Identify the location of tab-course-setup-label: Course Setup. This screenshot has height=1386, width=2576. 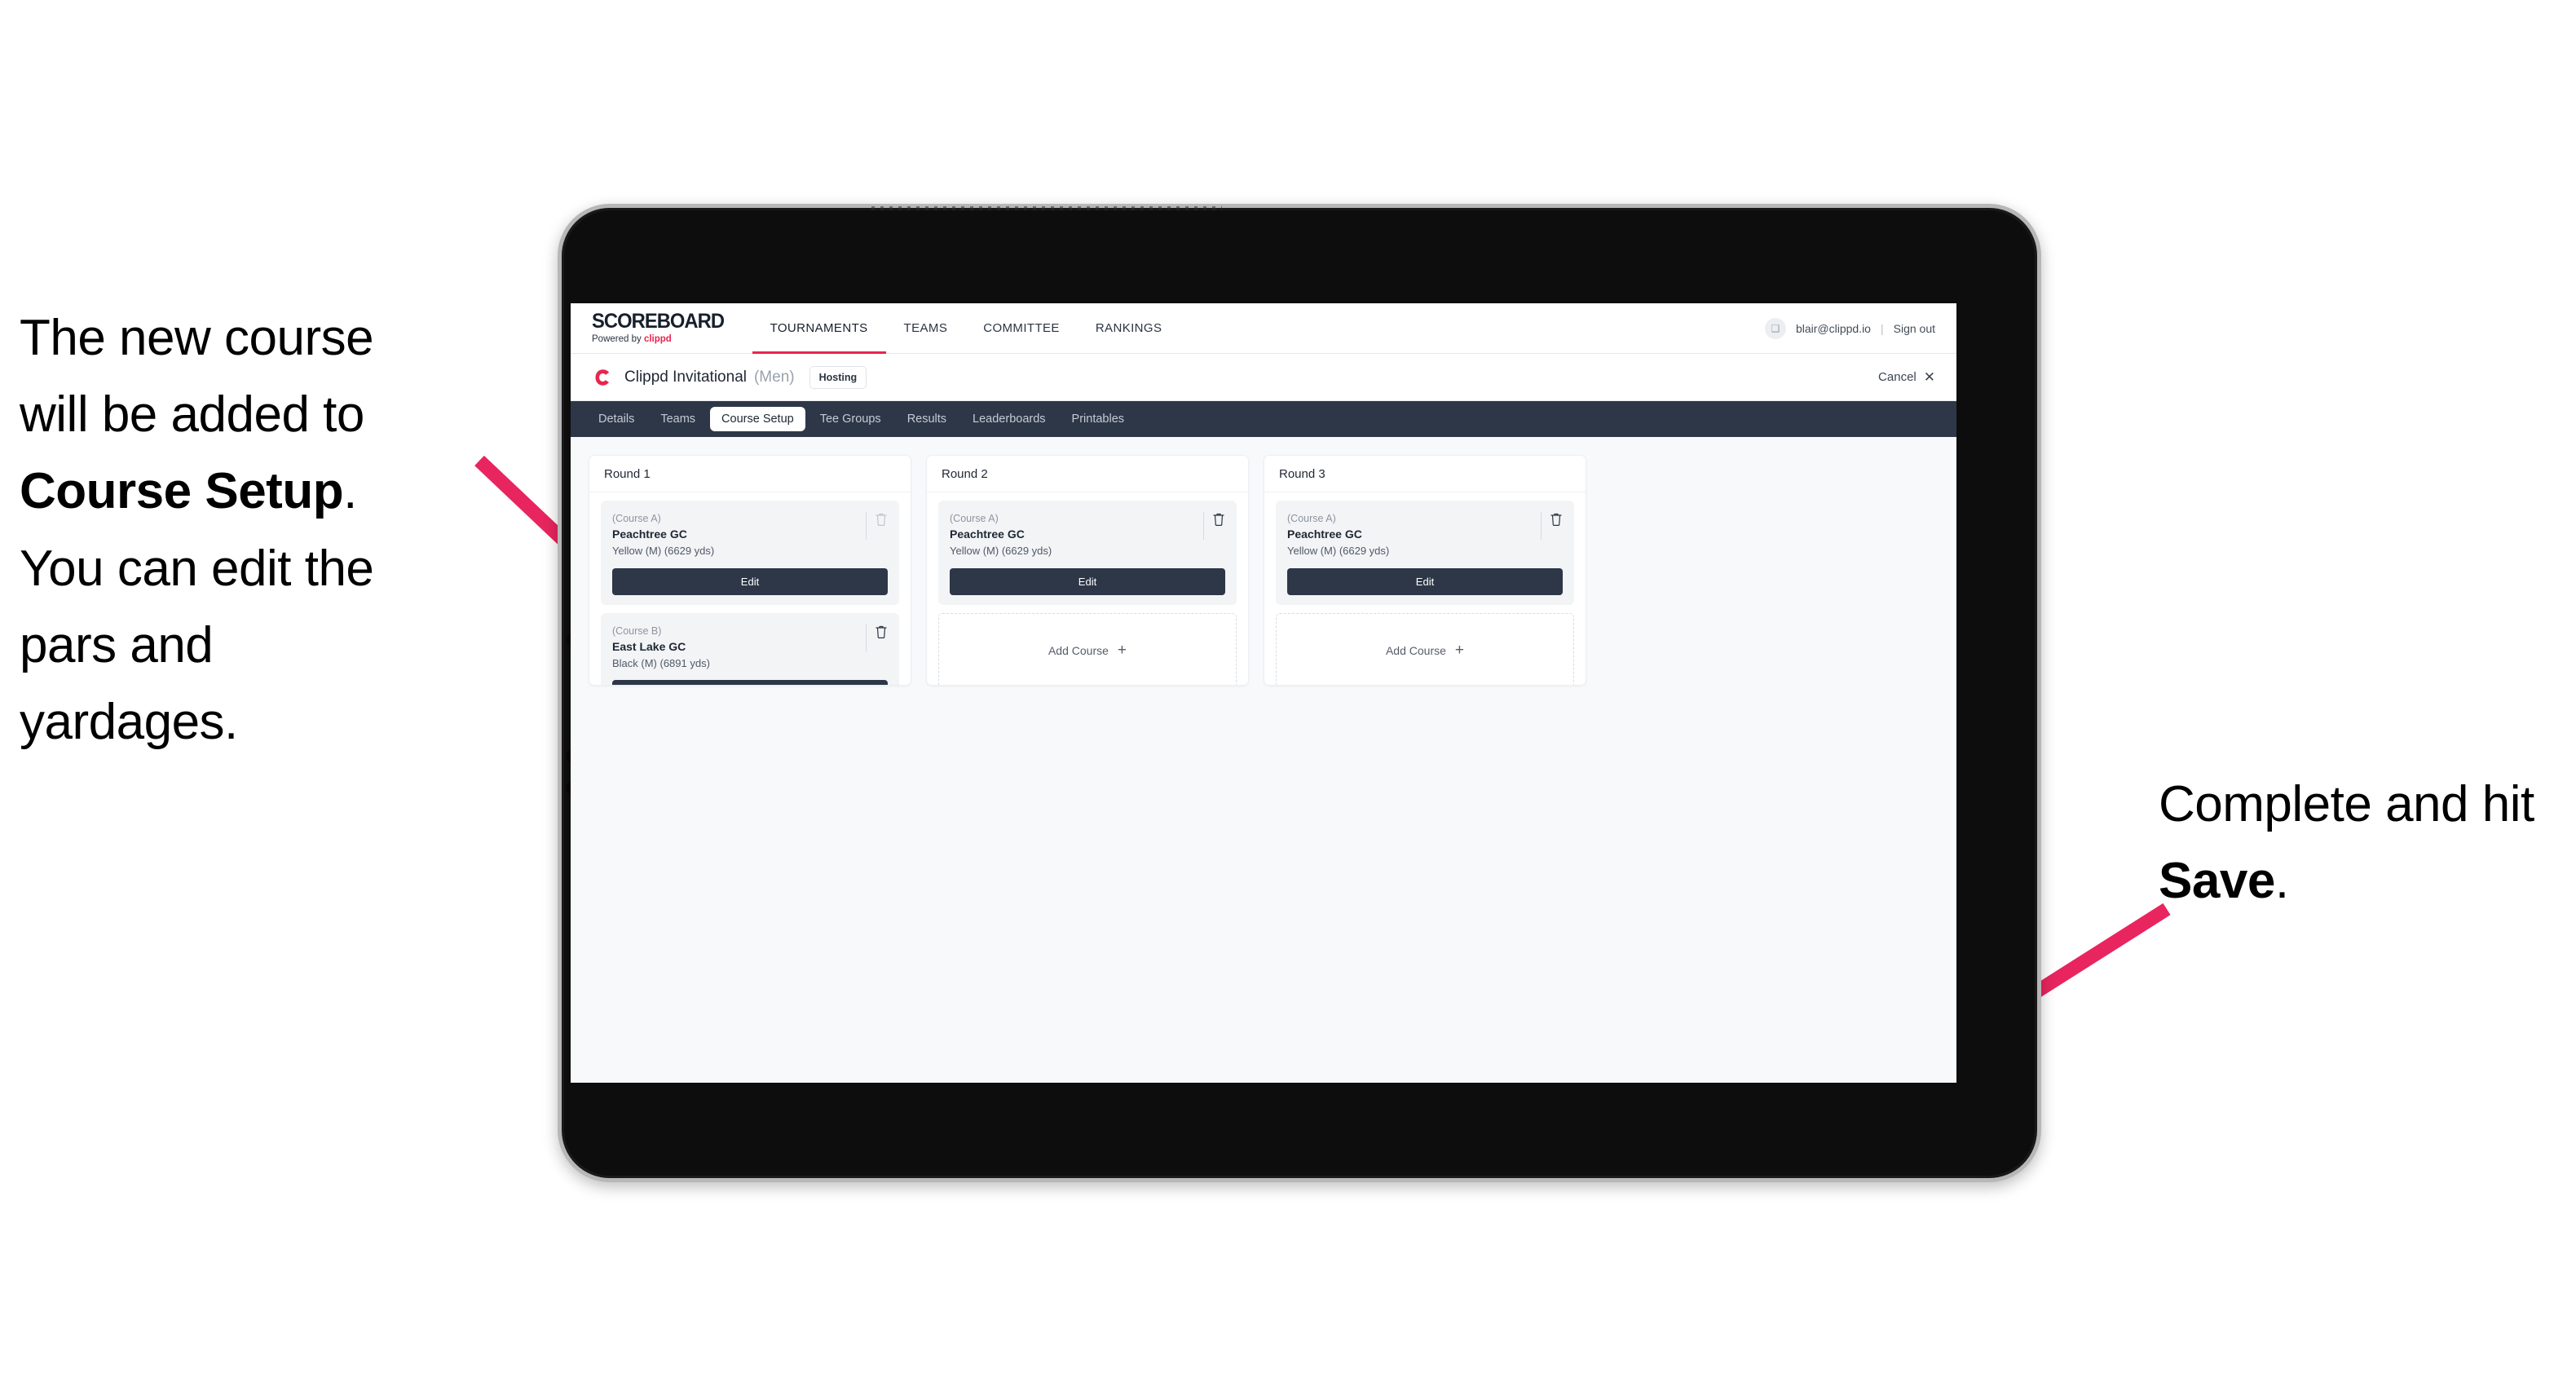
(757, 419).